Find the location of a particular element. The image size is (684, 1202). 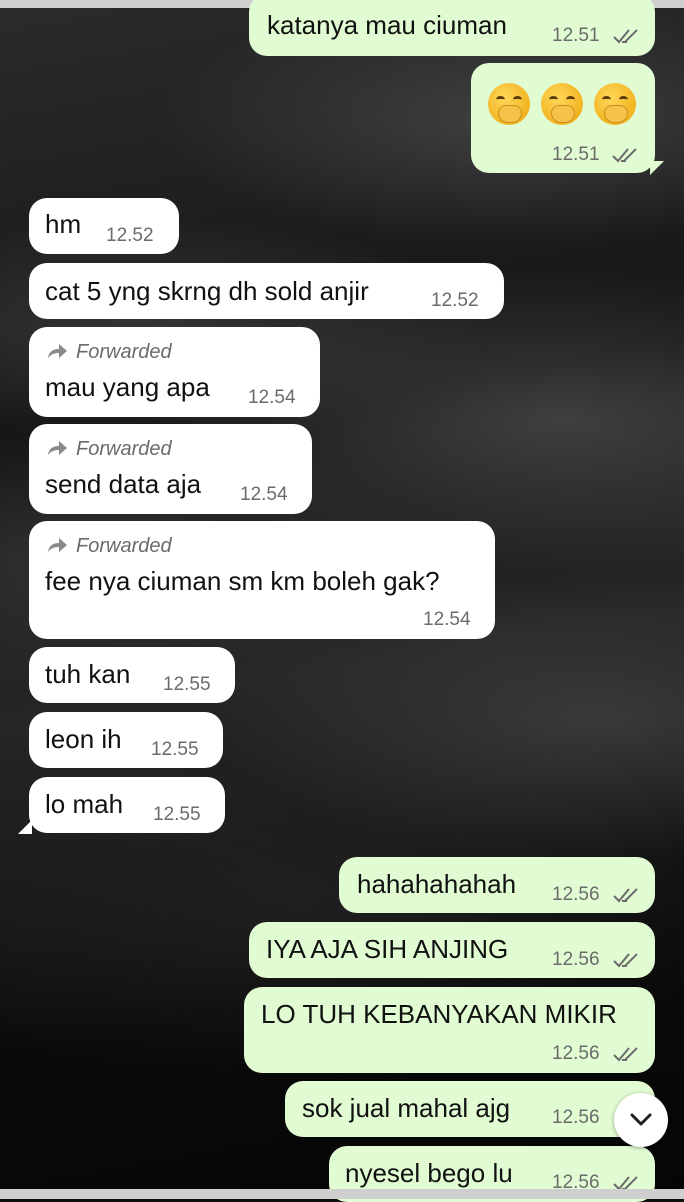

message-text: fee nya ciuman sm km boleh gak? is located at coordinates (242, 581).